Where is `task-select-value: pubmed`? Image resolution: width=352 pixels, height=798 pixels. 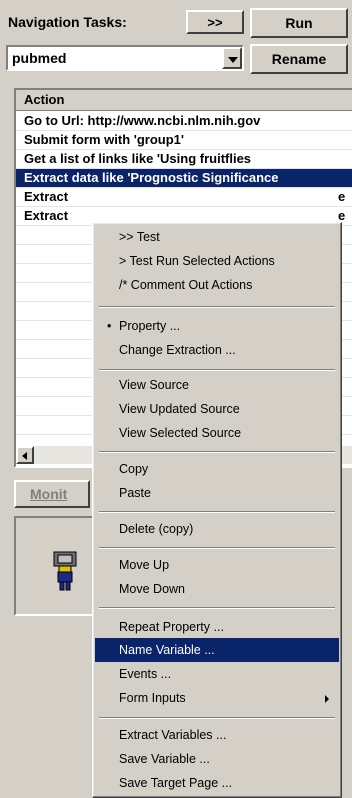
task-select-value: pubmed is located at coordinates (39, 58).